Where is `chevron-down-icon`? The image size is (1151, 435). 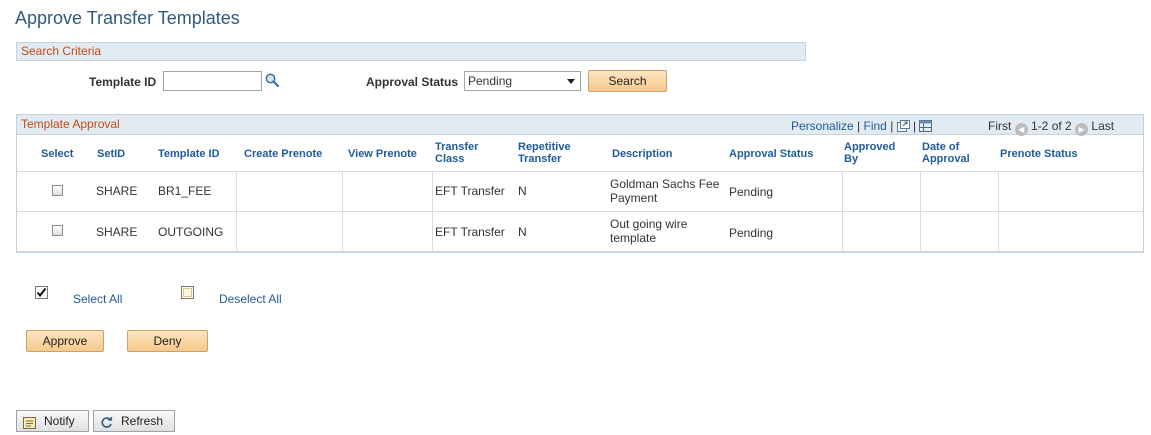 chevron-down-icon is located at coordinates (571, 81).